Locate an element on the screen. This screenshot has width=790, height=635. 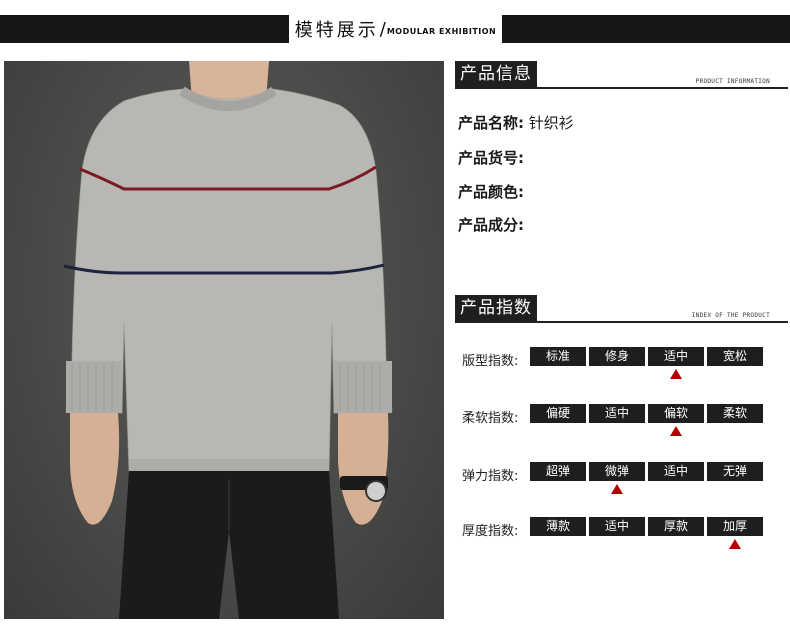
info-row-color: 产品颜色: is located at coordinates (491, 191).